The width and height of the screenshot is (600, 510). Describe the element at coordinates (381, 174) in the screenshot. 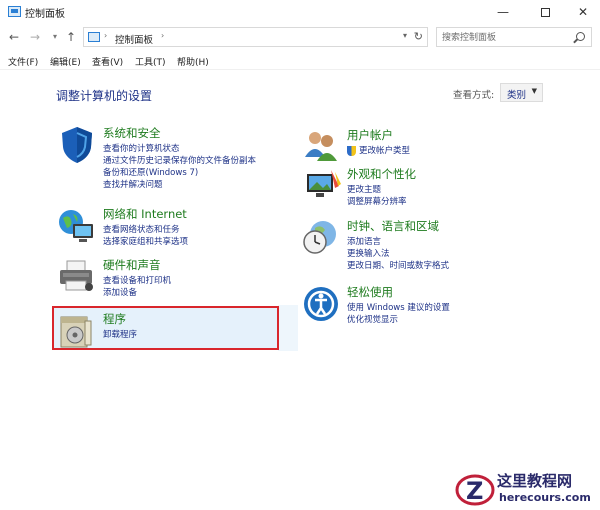

I see `category-heading: 外观和个性化` at that location.